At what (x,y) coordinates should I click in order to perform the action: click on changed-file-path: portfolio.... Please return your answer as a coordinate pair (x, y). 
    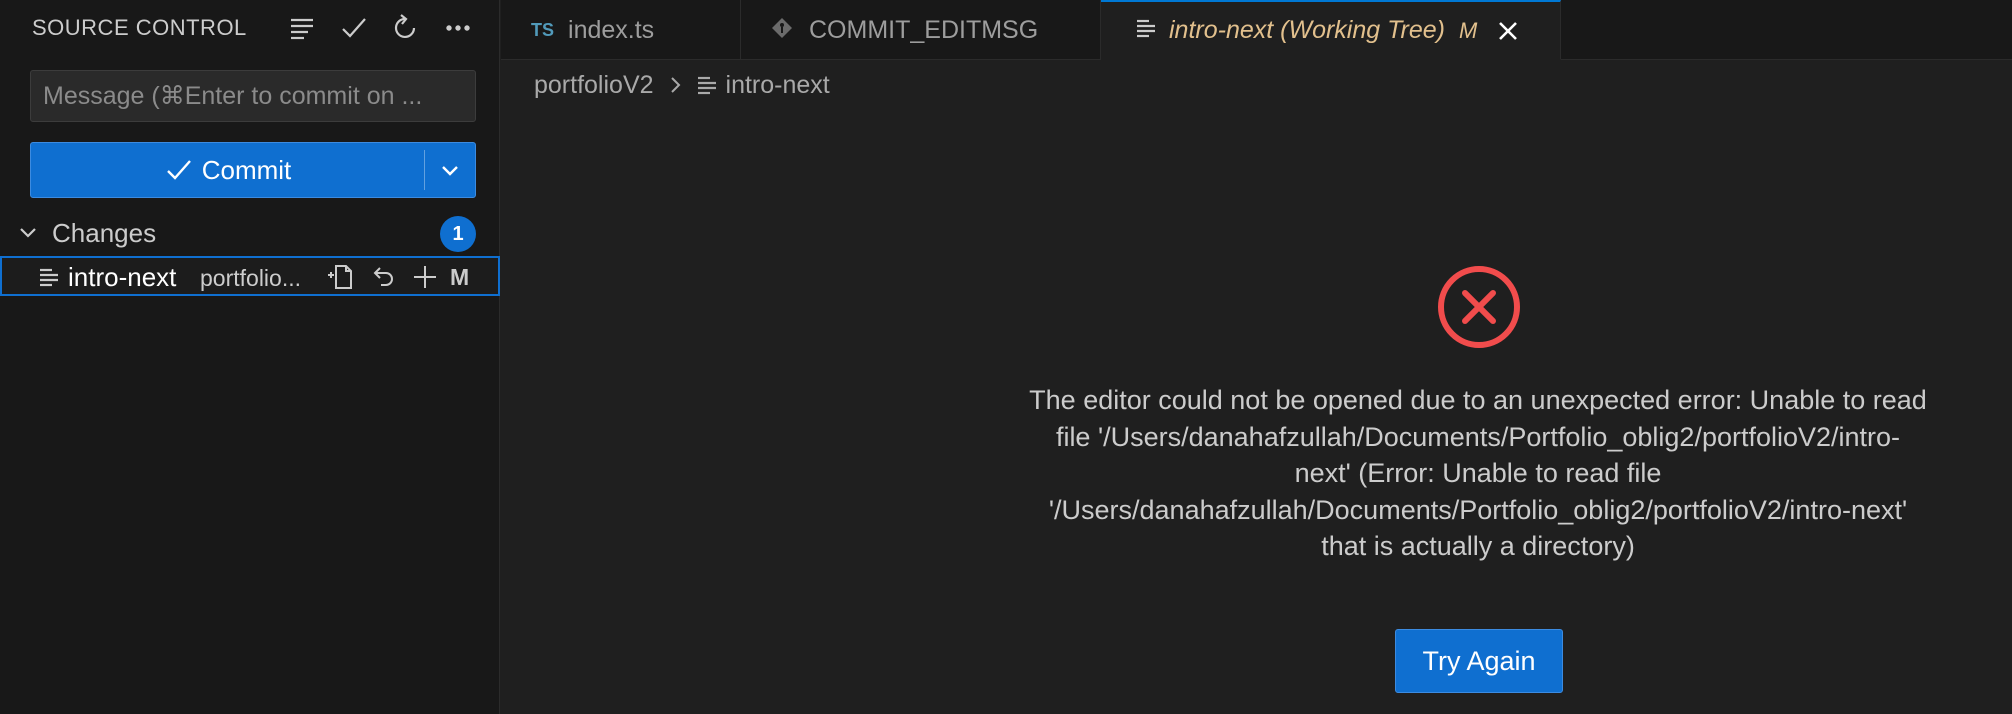
    Looking at the image, I should click on (250, 278).